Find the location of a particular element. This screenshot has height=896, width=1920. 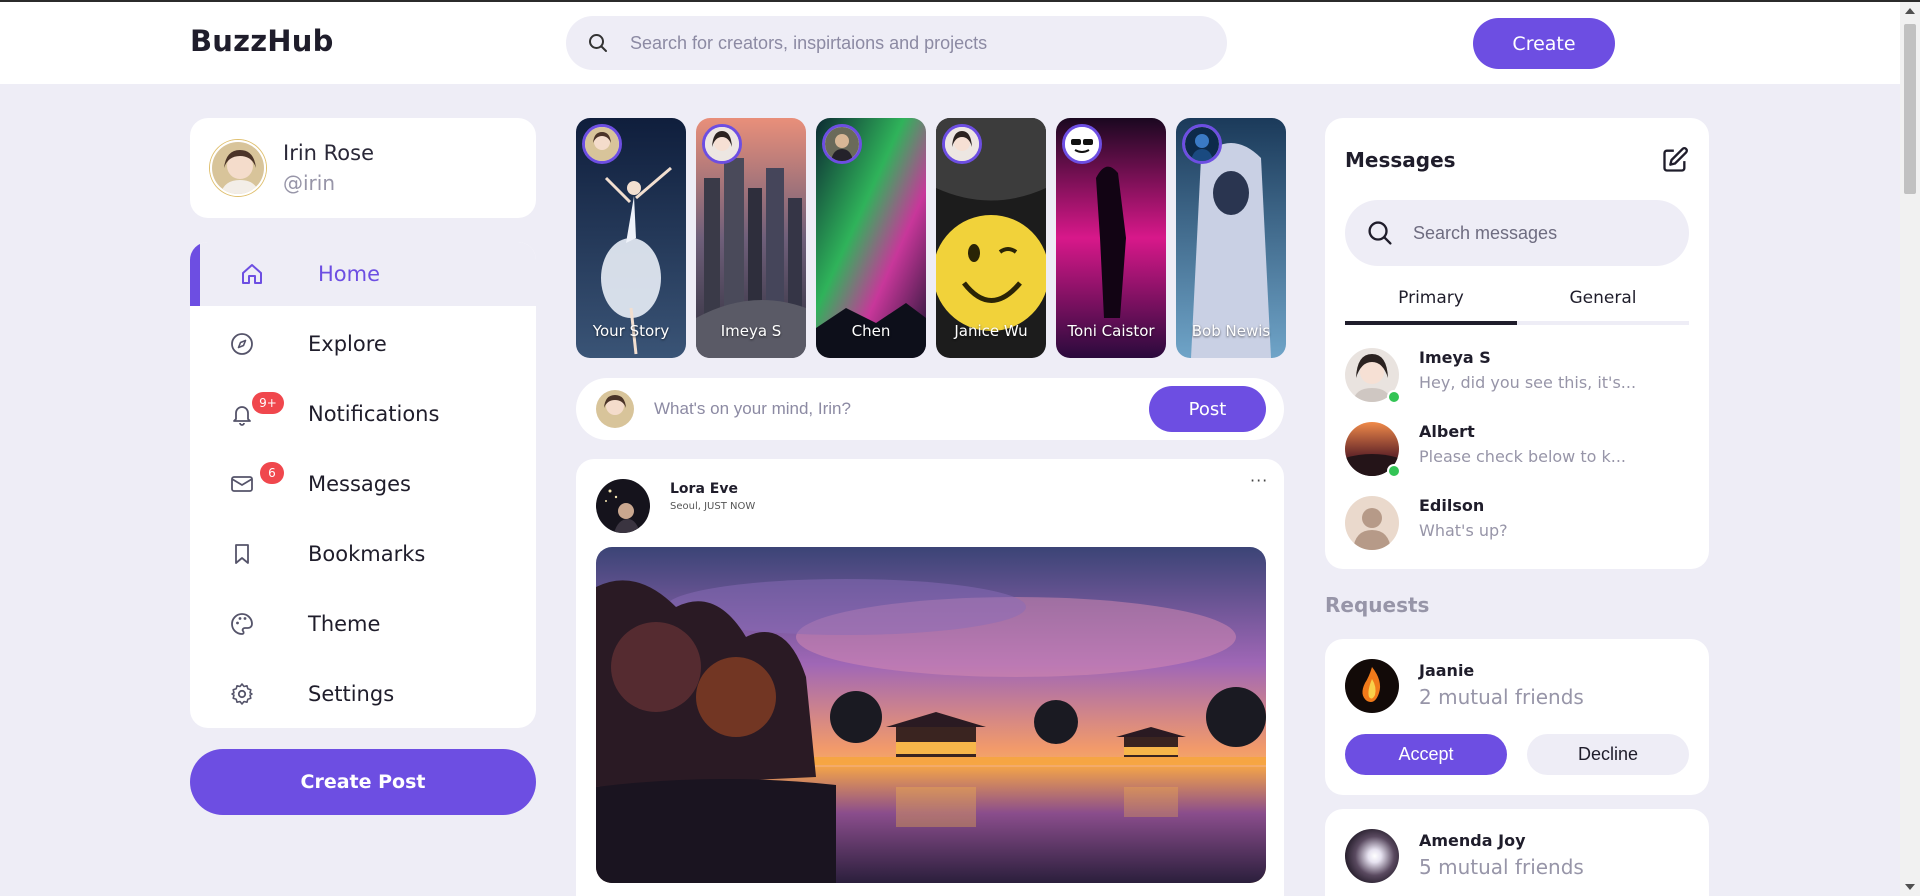

envelope-icon is located at coordinates (242, 484).